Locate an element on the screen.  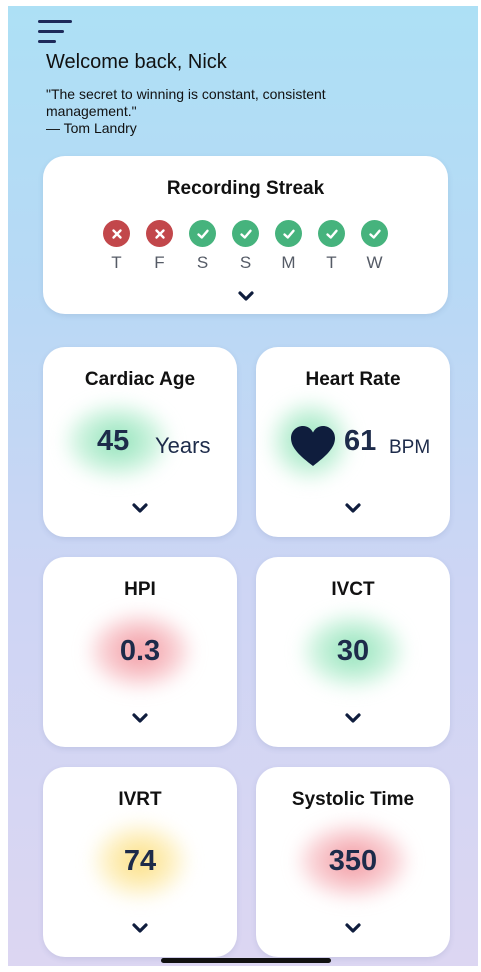
hpi-value: 0.3 is located at coordinates (140, 651).